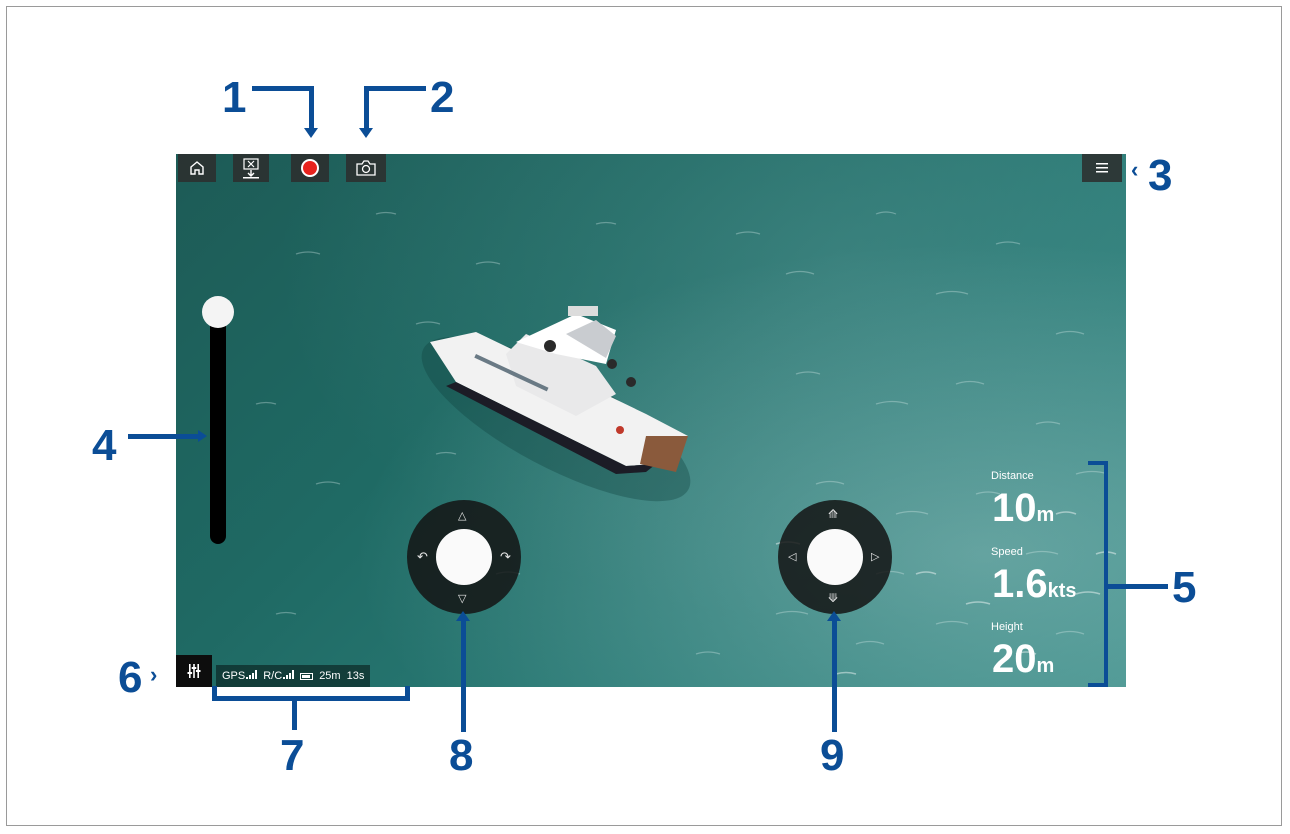  Describe the element at coordinates (163, 436) in the screenshot. I see `callout-4-leader` at that location.